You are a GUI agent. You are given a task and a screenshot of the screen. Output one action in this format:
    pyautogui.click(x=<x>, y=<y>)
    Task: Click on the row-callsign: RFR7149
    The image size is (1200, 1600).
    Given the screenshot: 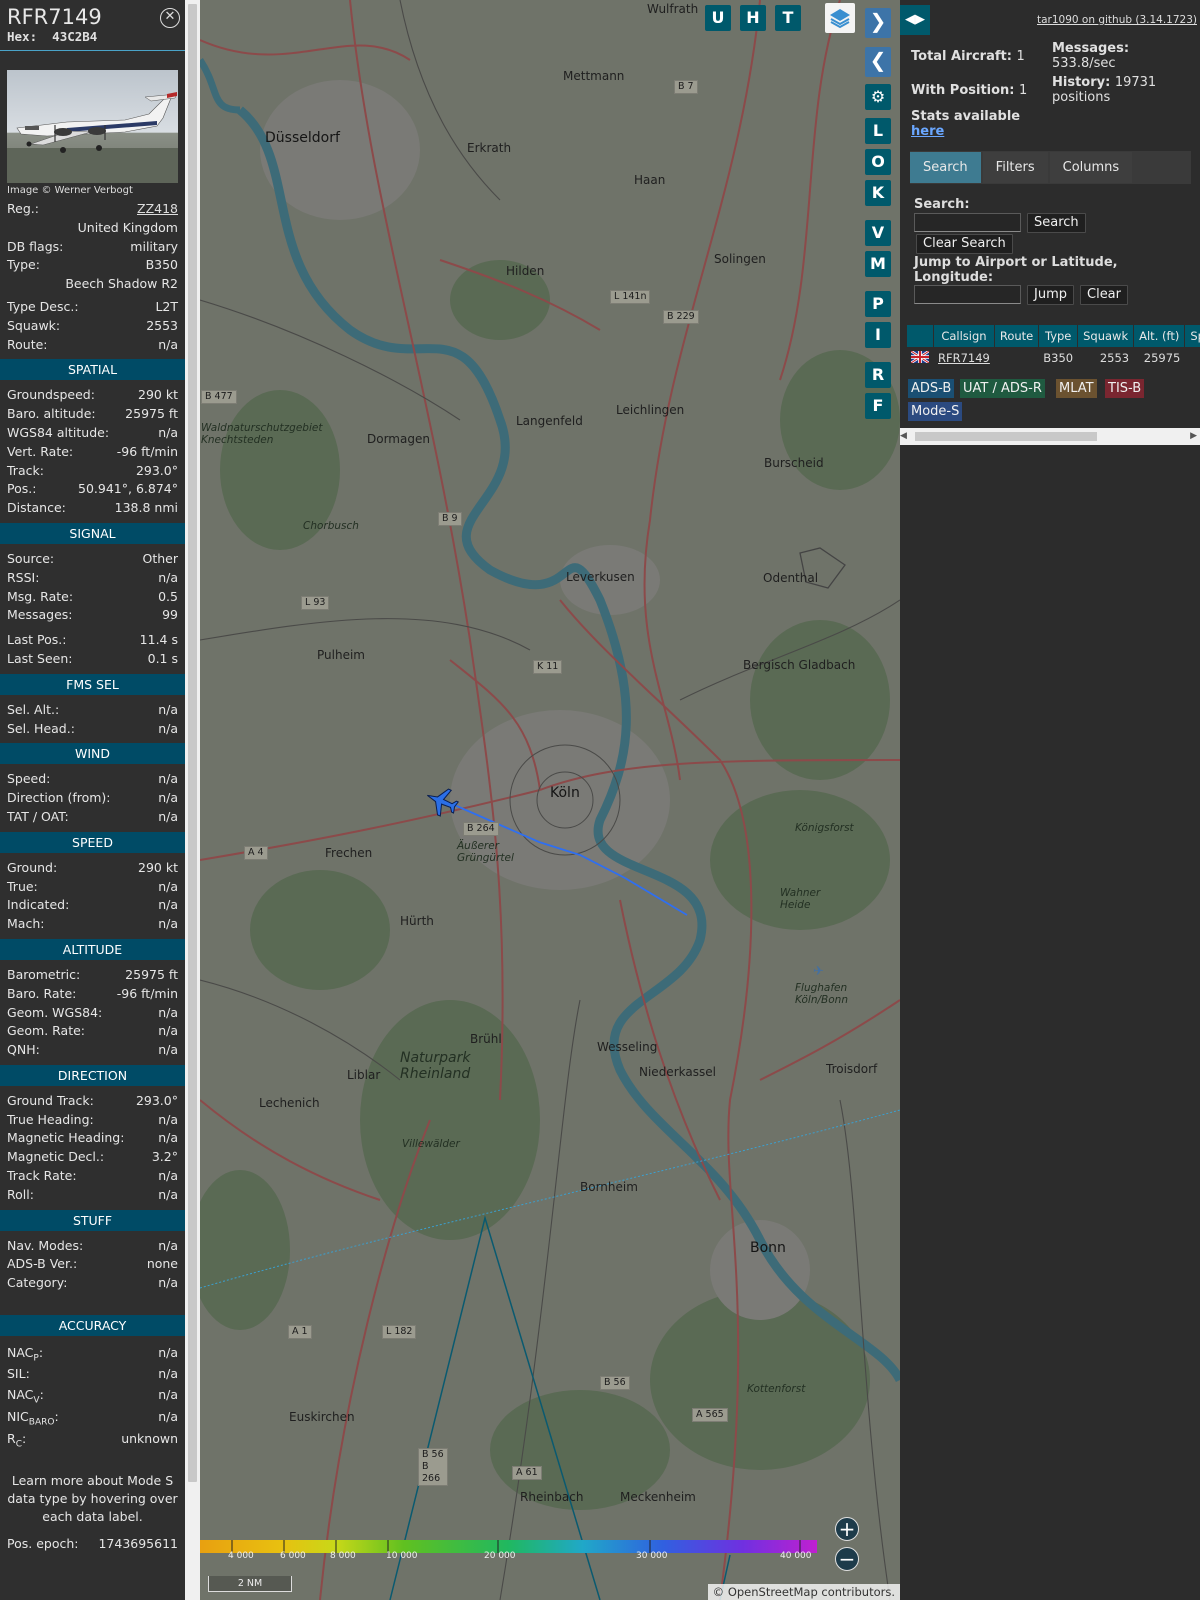 What is the action you would take?
    pyautogui.click(x=964, y=358)
    